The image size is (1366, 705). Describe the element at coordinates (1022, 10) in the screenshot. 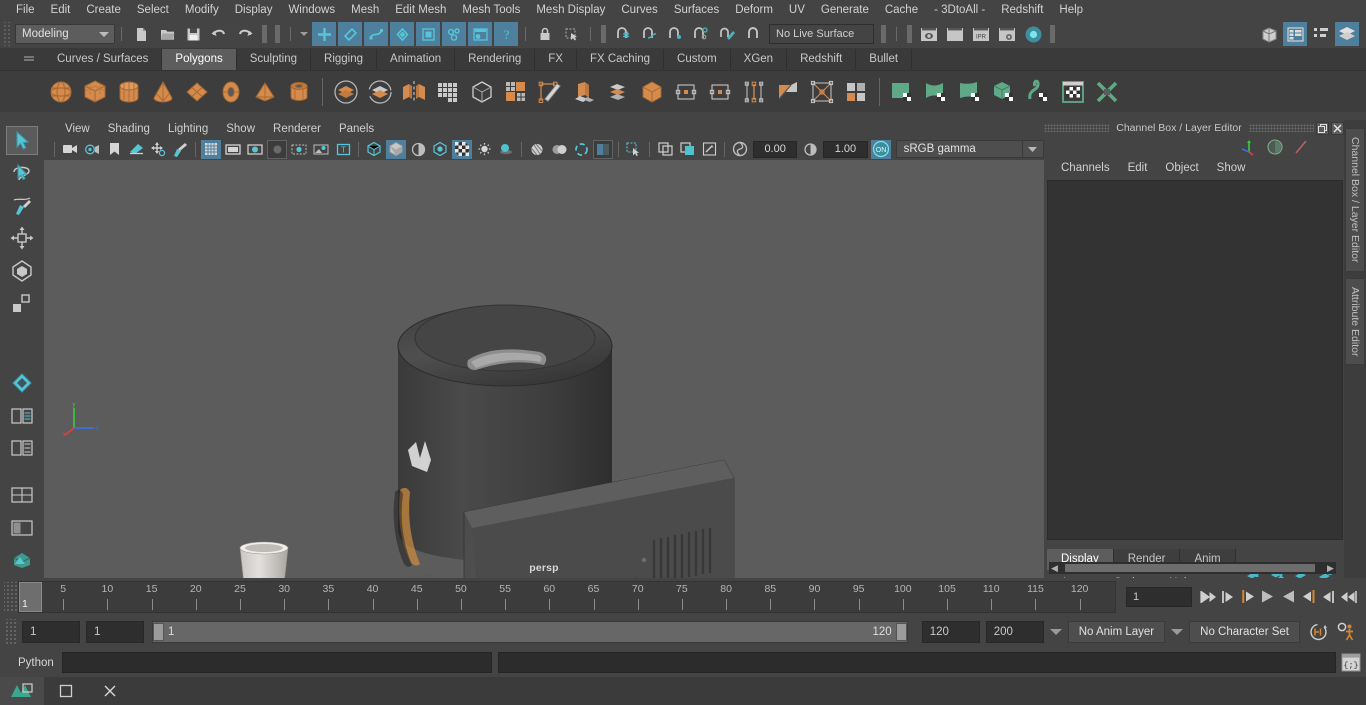

I see `menu-item-redshift: Redshift` at that location.